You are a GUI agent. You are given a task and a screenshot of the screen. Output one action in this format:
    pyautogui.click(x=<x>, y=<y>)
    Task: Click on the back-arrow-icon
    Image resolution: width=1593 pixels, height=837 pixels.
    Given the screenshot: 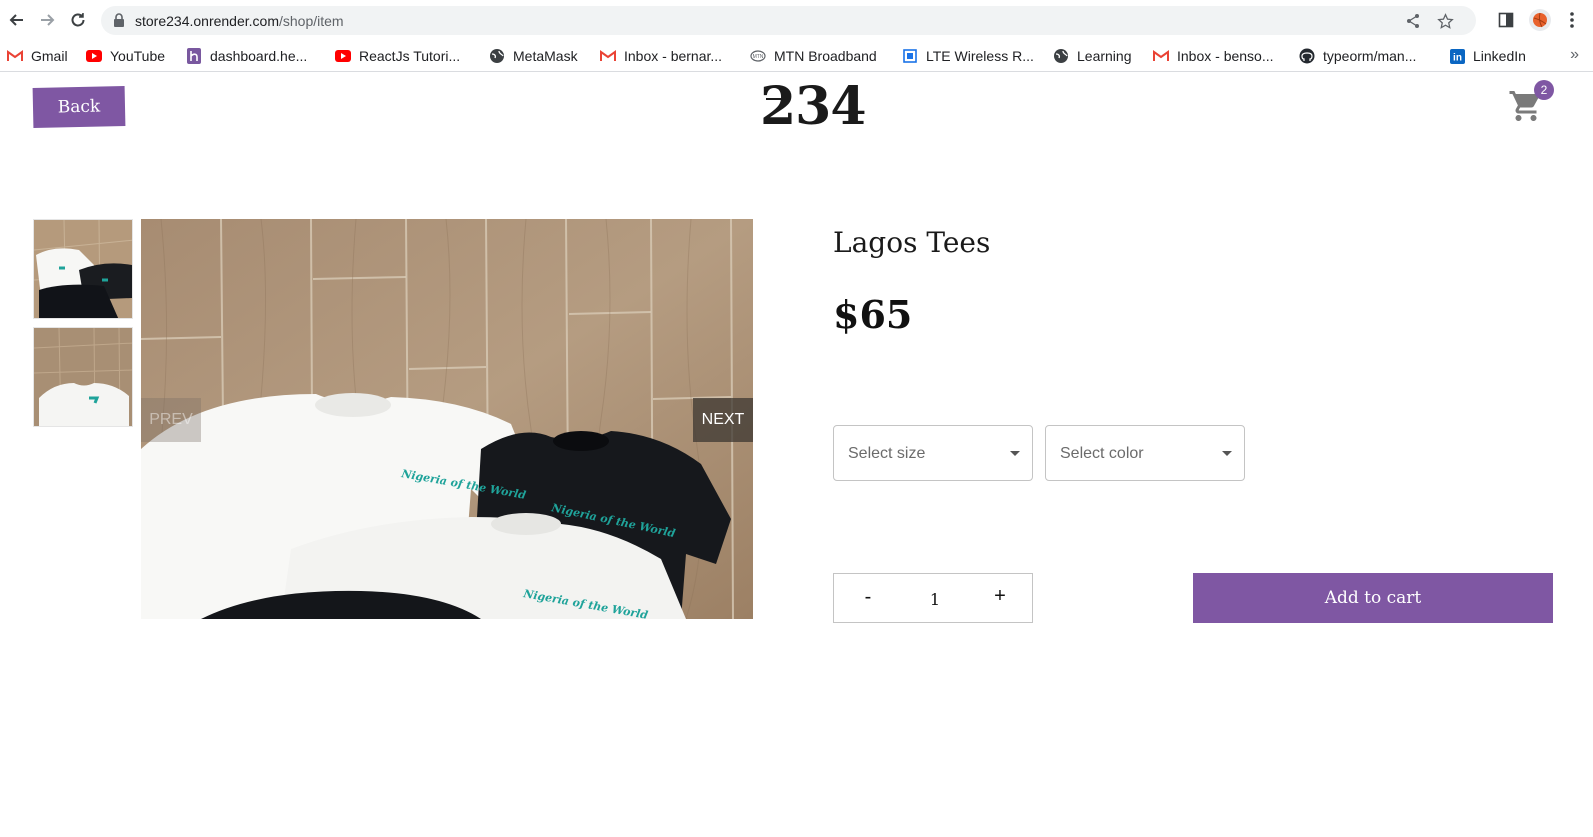 What is the action you would take?
    pyautogui.click(x=17, y=20)
    